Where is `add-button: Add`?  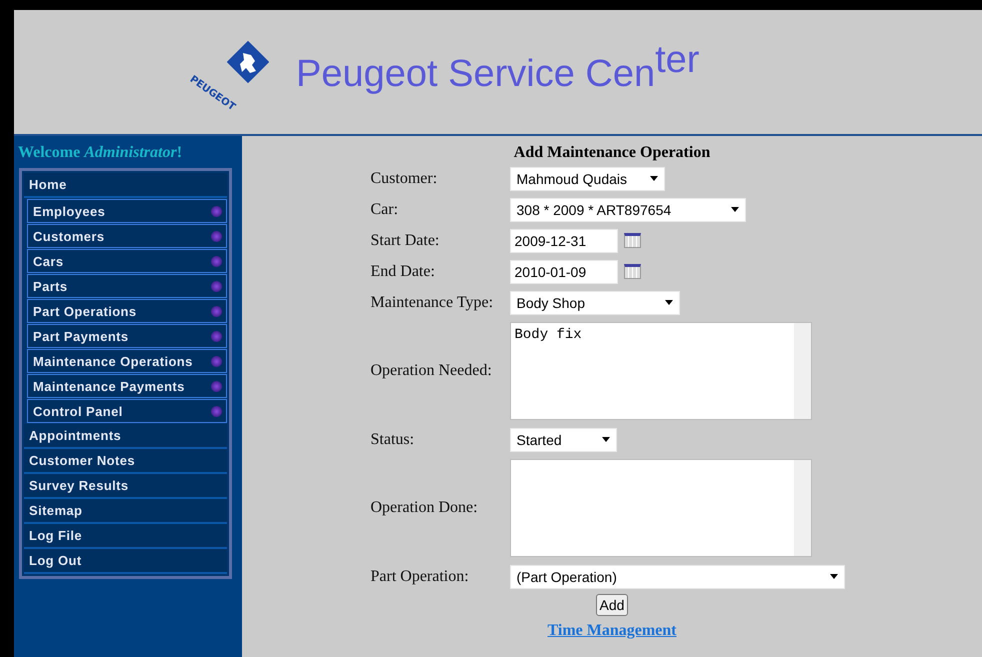 add-button: Add is located at coordinates (612, 605).